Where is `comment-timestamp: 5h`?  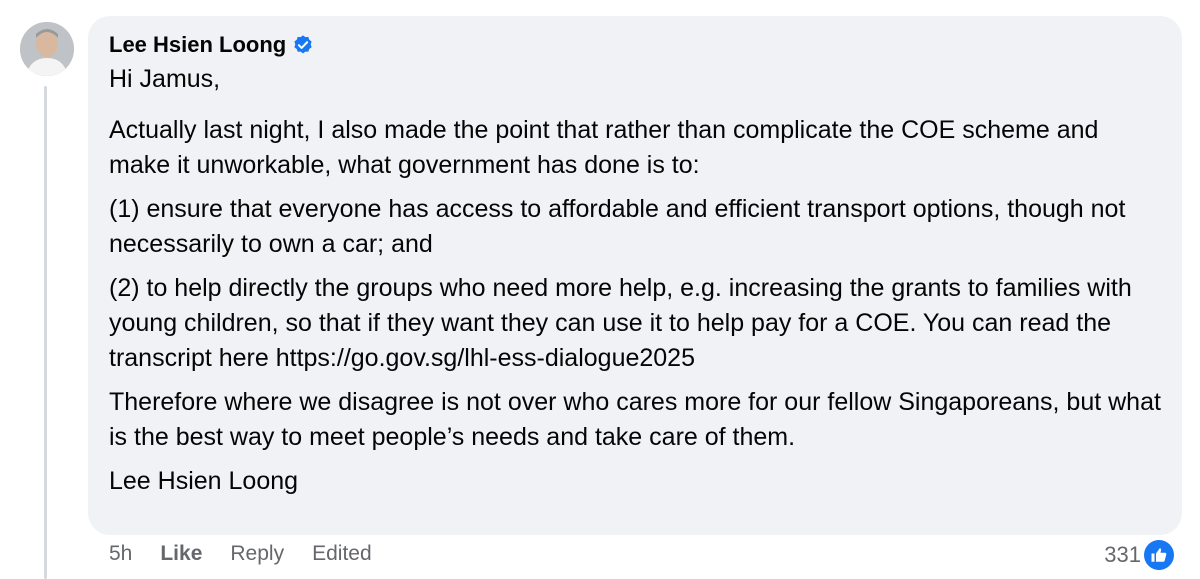 comment-timestamp: 5h is located at coordinates (120, 554).